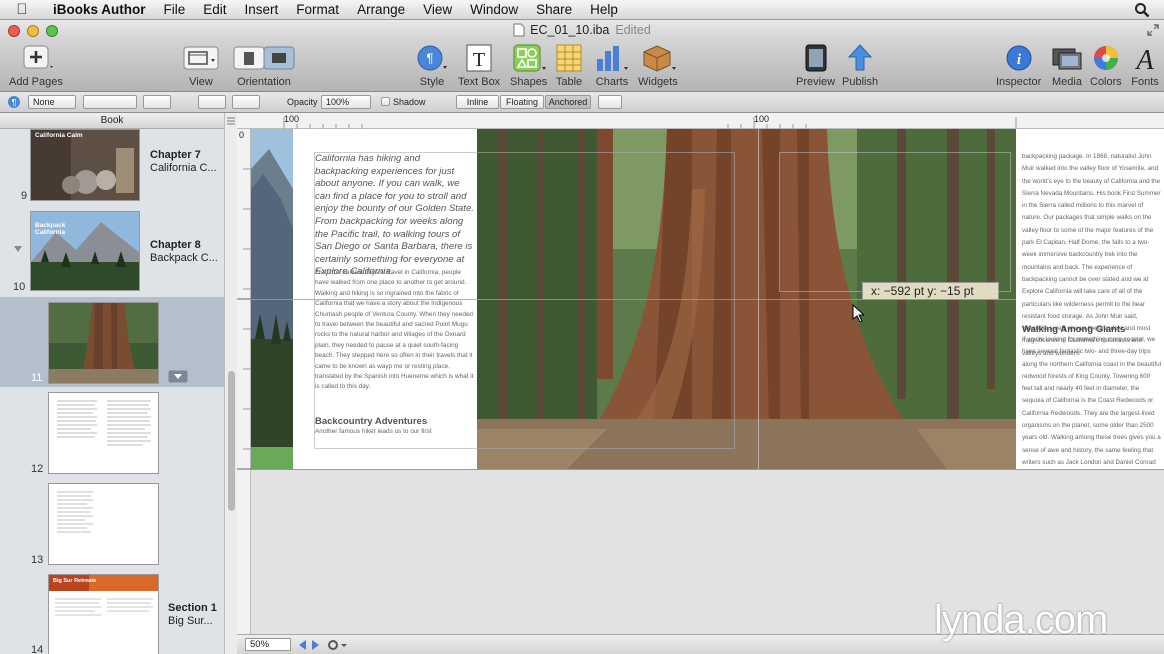  I want to click on fullscreen-icon, so click(1153, 30).